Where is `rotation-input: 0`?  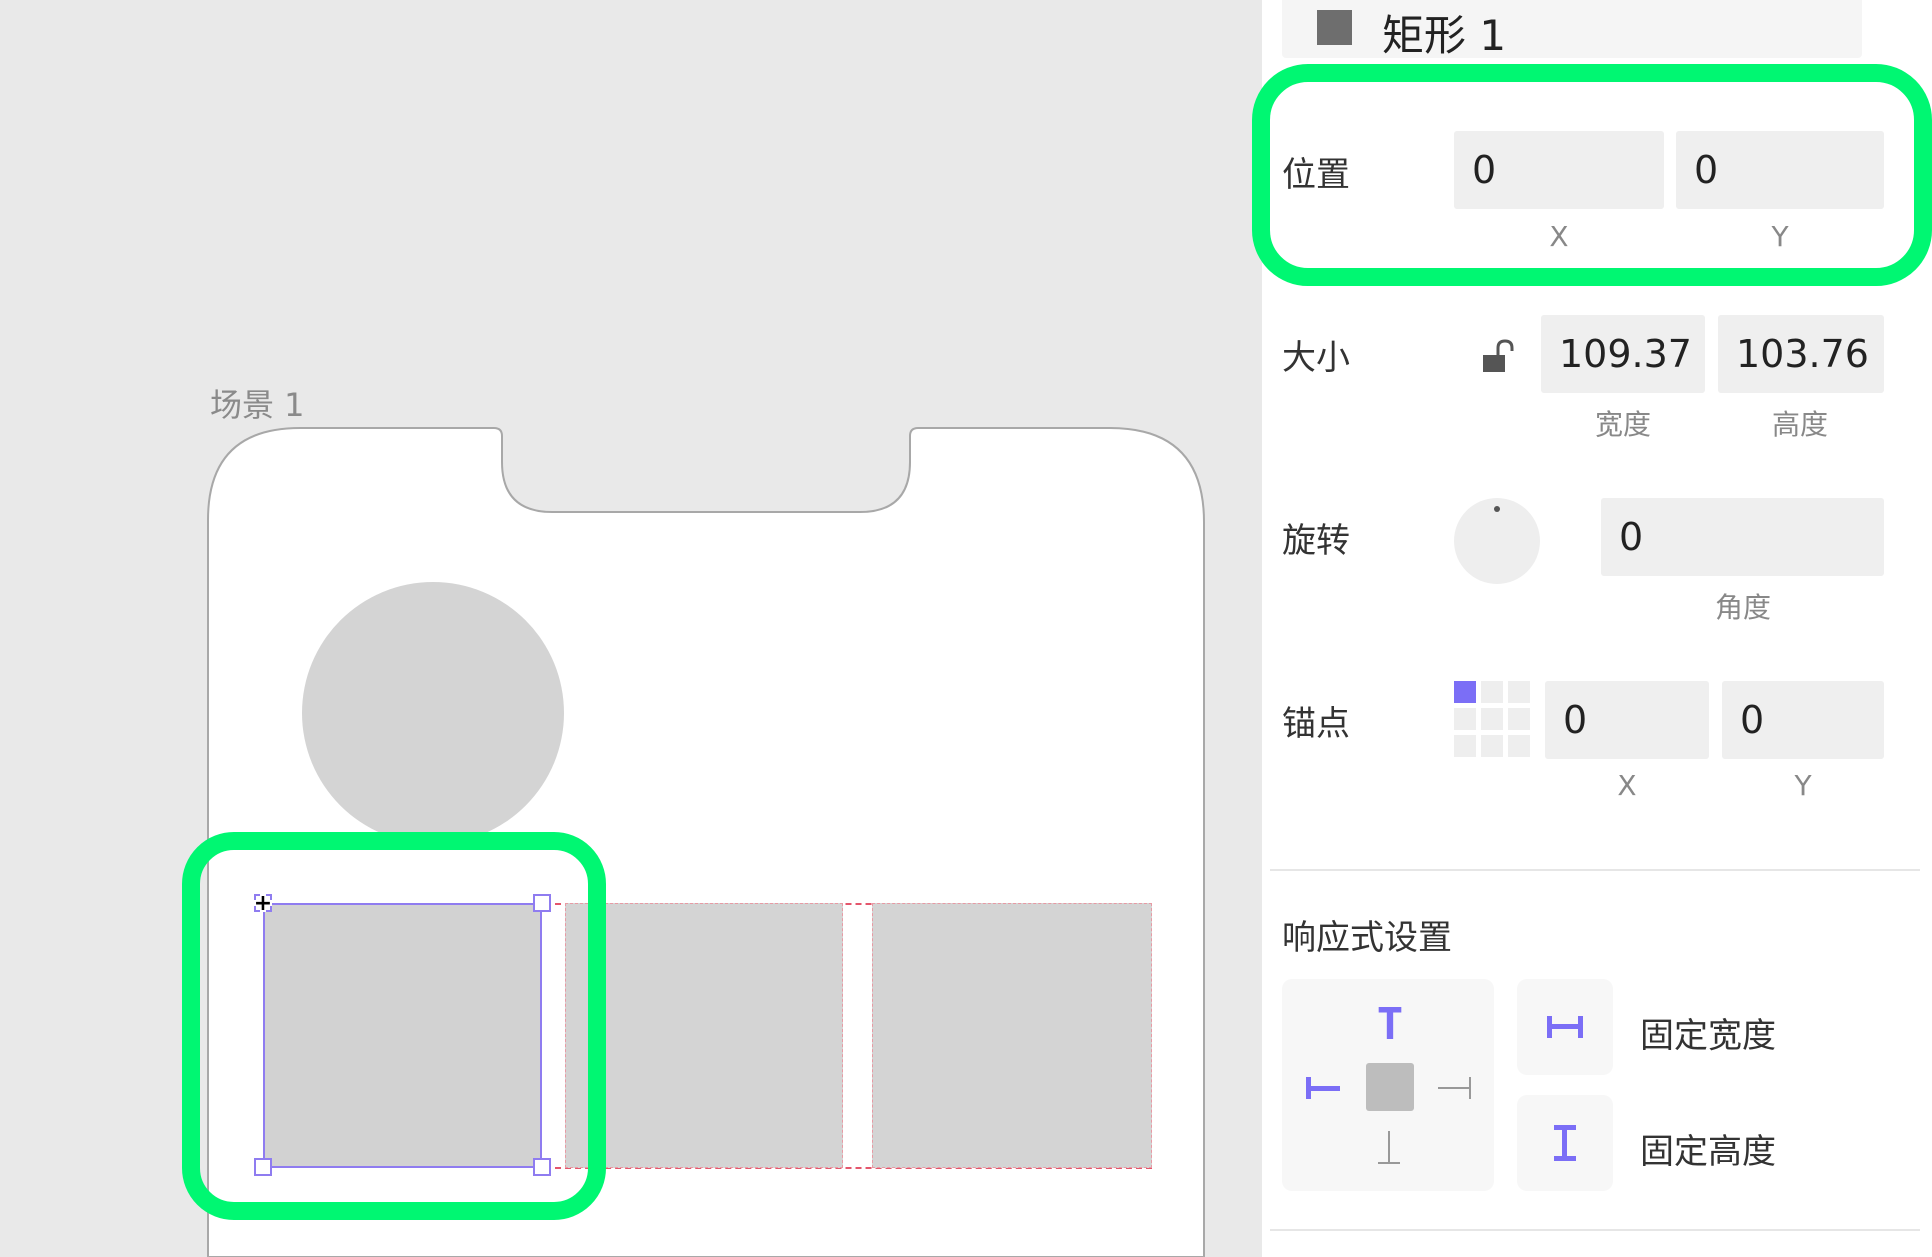
rotation-input: 0 is located at coordinates (1742, 537).